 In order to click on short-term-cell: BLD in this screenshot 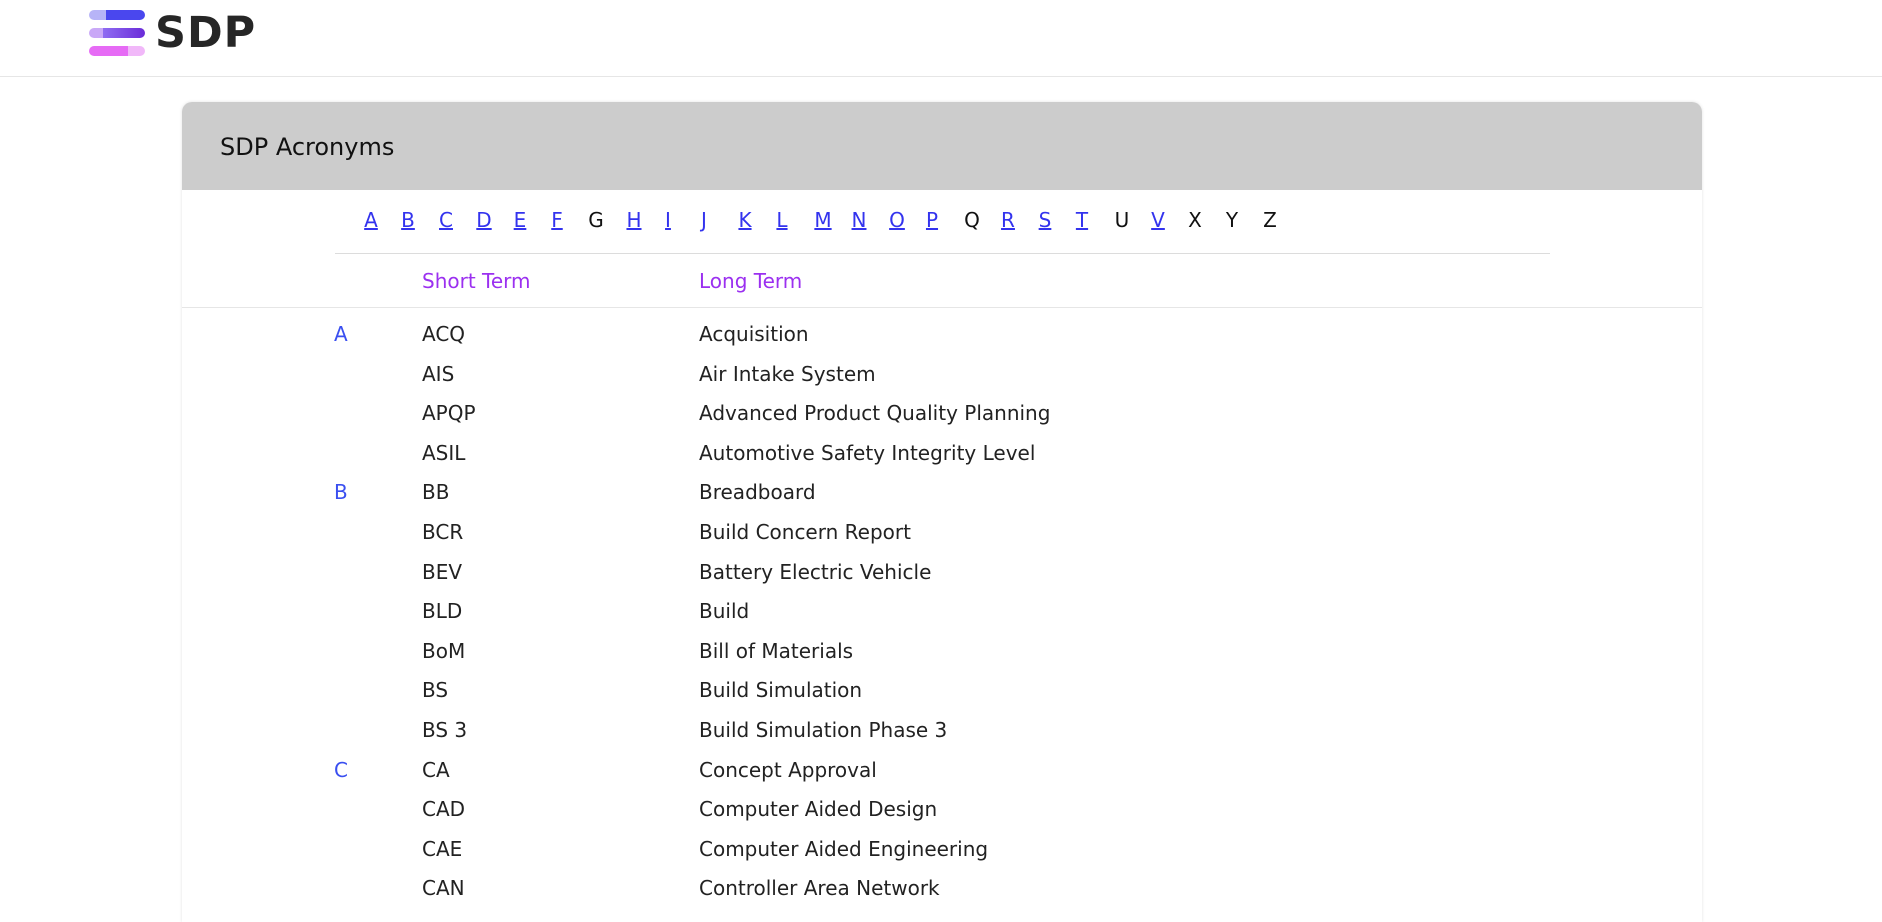, I will do `click(442, 611)`.